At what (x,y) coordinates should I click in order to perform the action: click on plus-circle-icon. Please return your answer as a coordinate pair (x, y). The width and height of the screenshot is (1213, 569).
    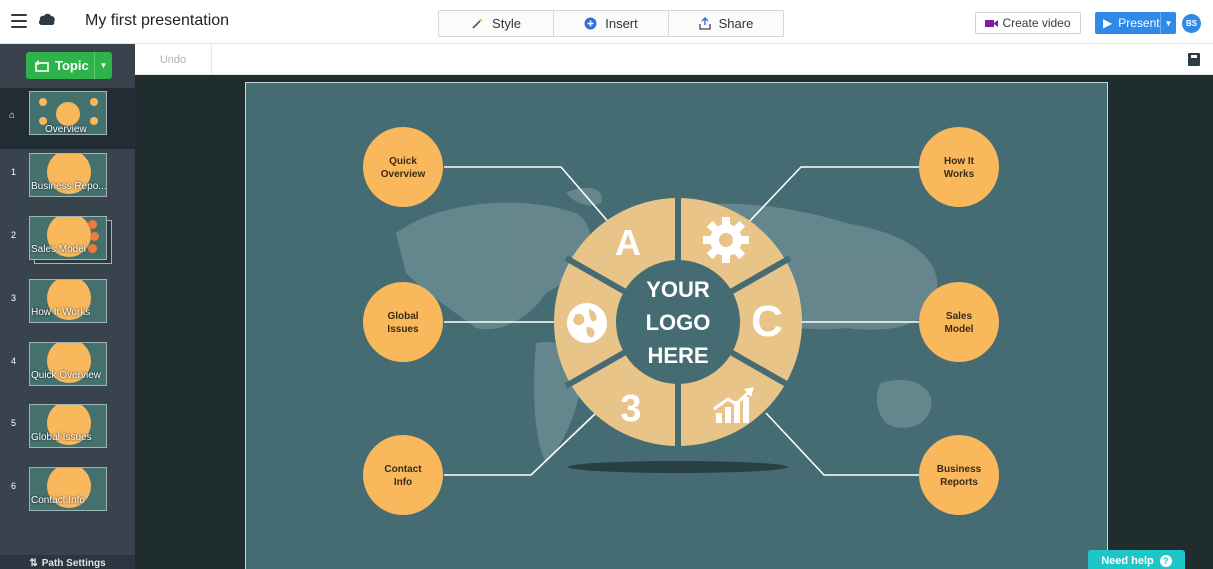
    Looking at the image, I should click on (590, 23).